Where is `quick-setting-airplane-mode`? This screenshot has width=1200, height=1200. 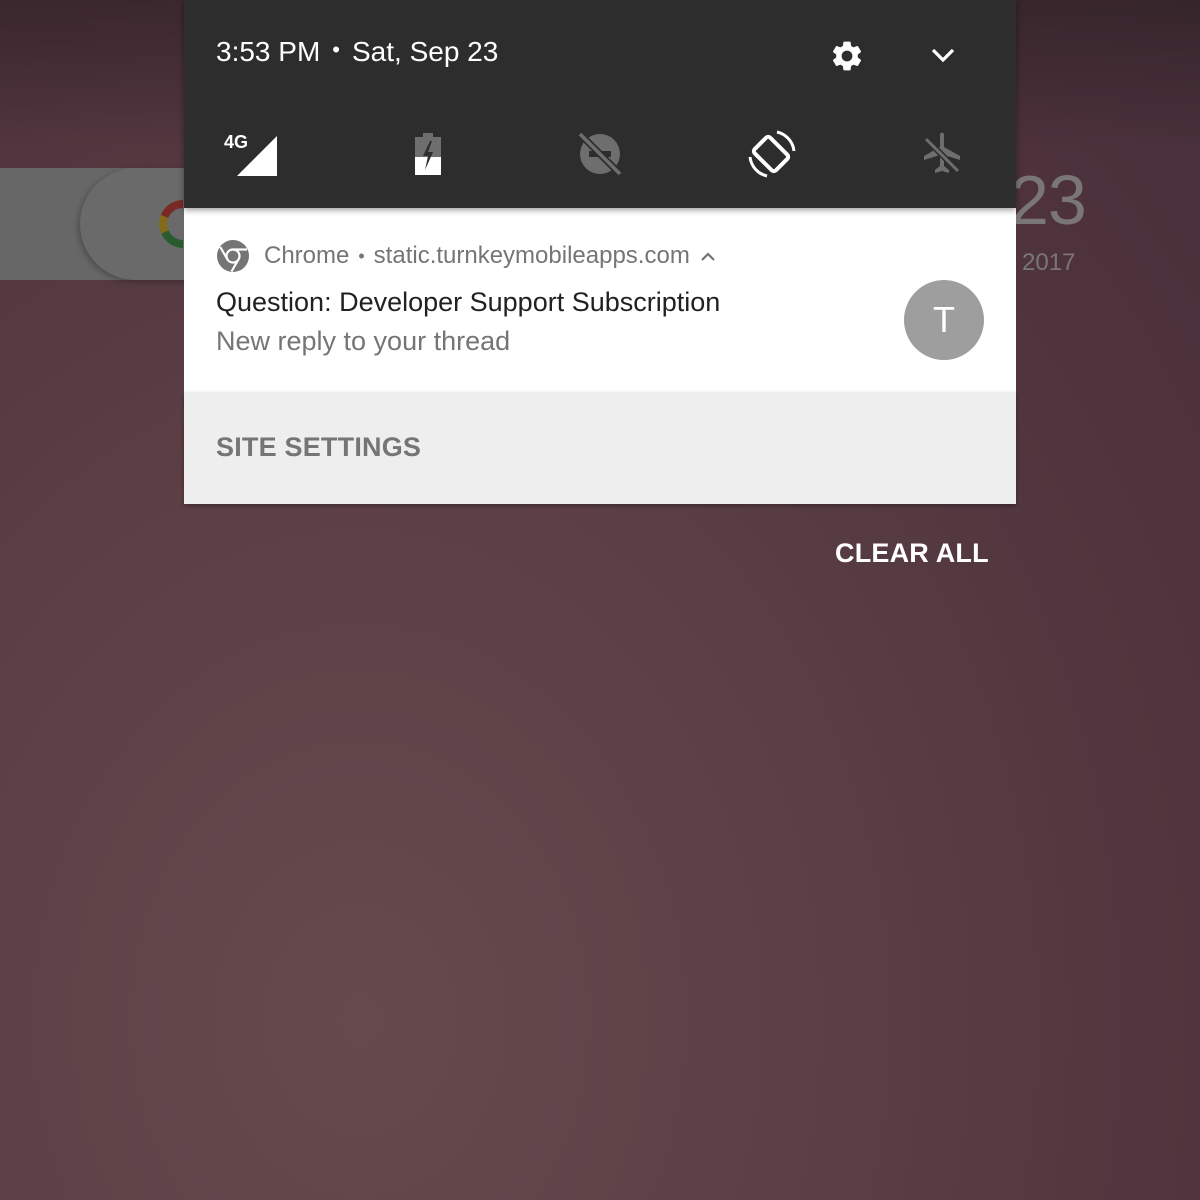
quick-setting-airplane-mode is located at coordinates (942, 154).